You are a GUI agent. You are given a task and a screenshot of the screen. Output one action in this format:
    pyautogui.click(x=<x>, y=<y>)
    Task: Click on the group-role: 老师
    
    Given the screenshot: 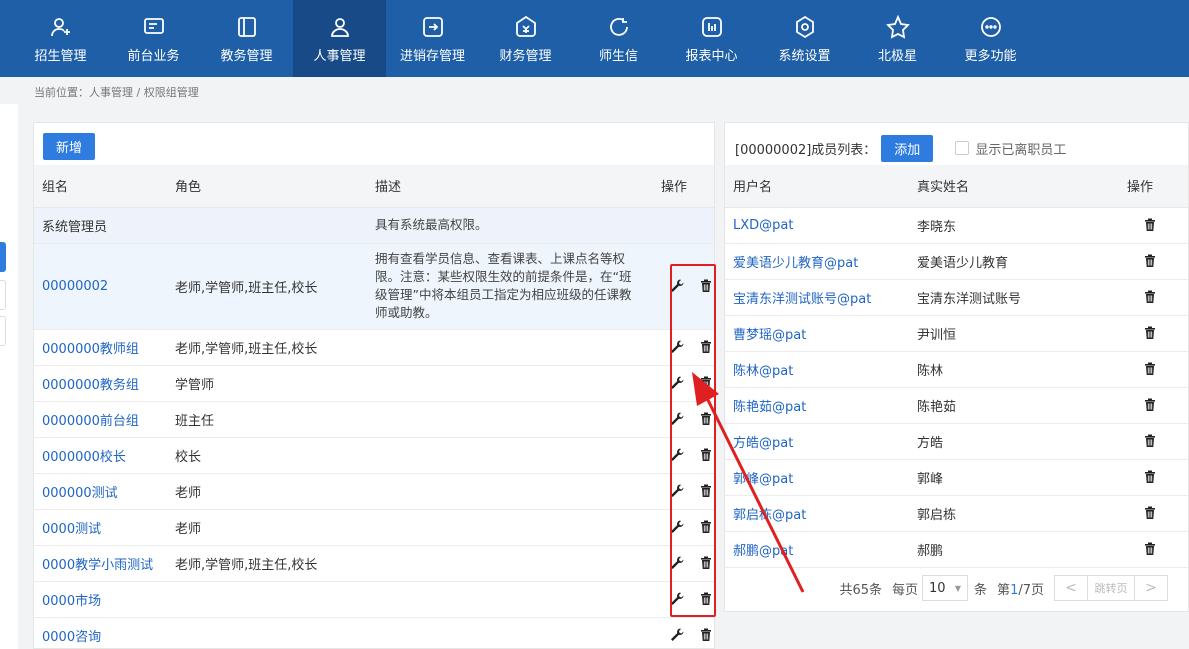 What is the action you would take?
    pyautogui.click(x=267, y=491)
    